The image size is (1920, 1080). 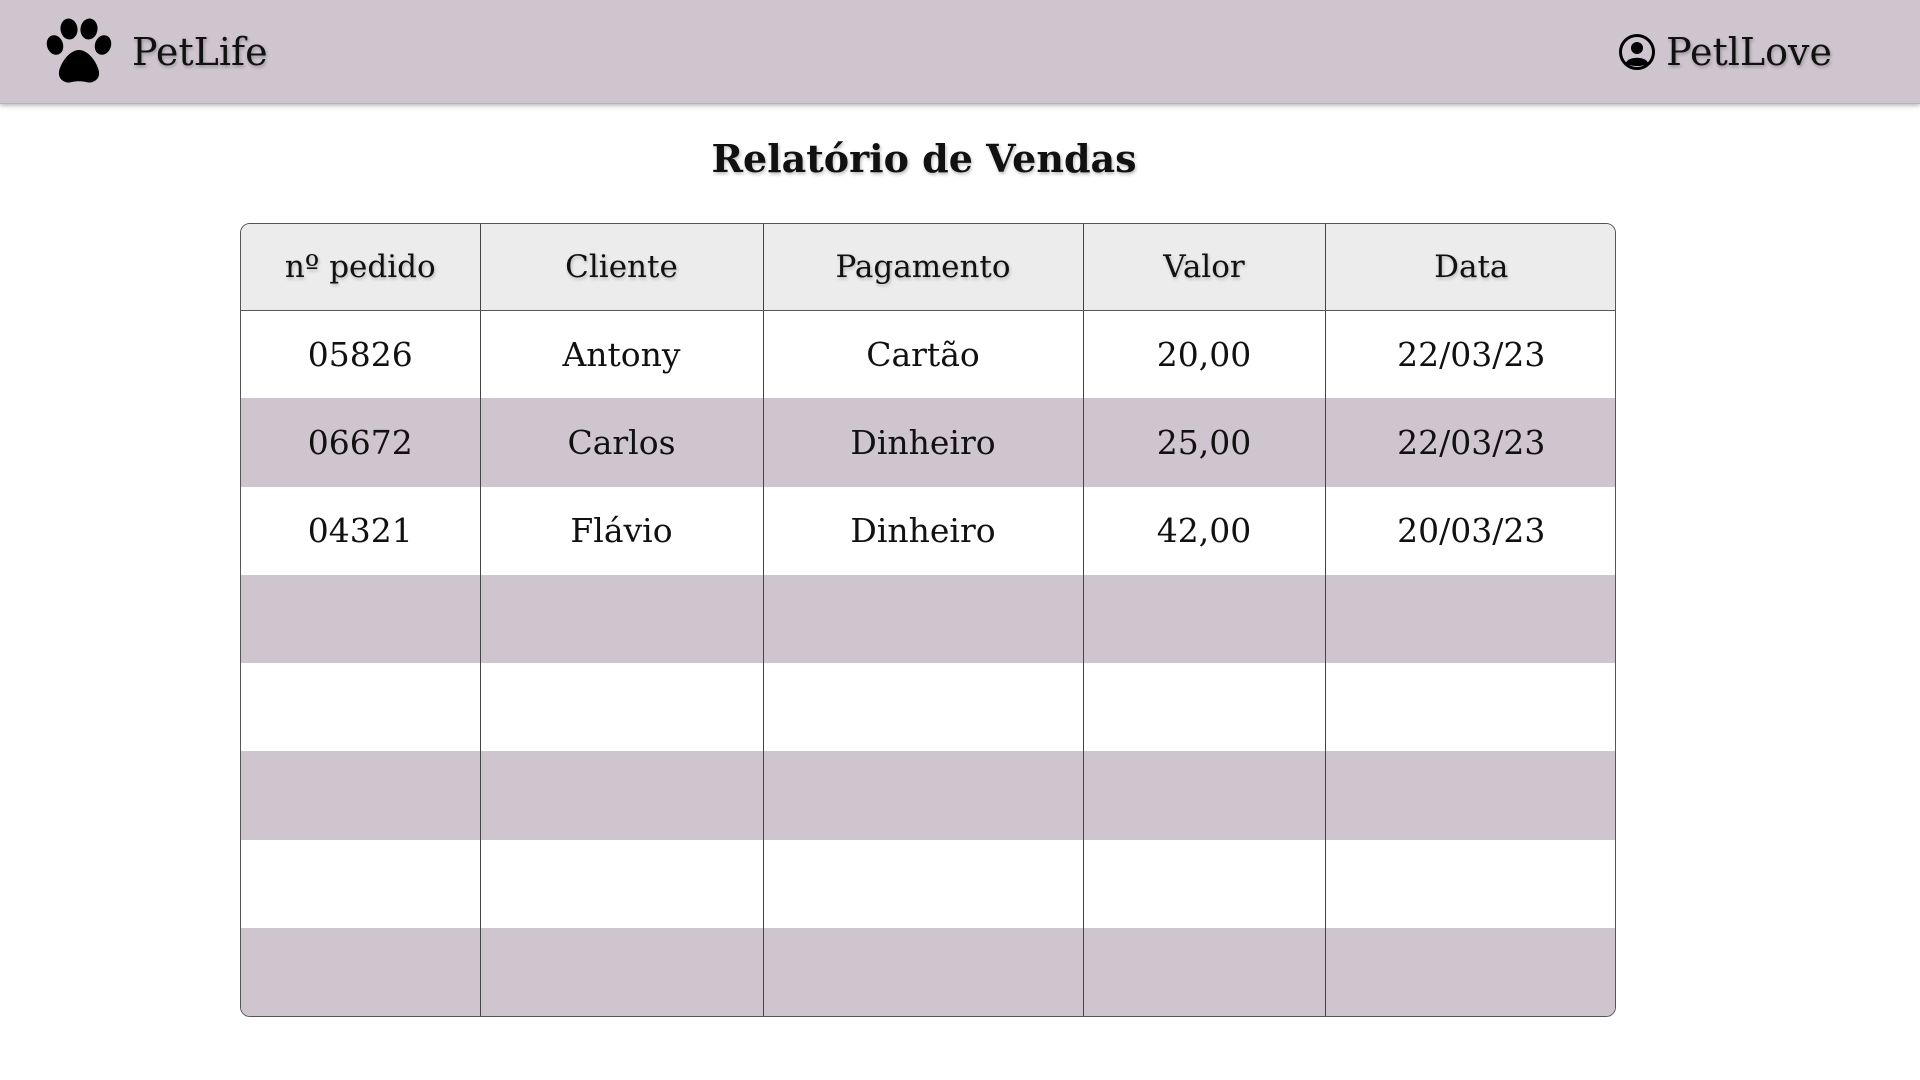 What do you see at coordinates (621, 530) in the screenshot?
I see `cell-client: Flávio` at bounding box center [621, 530].